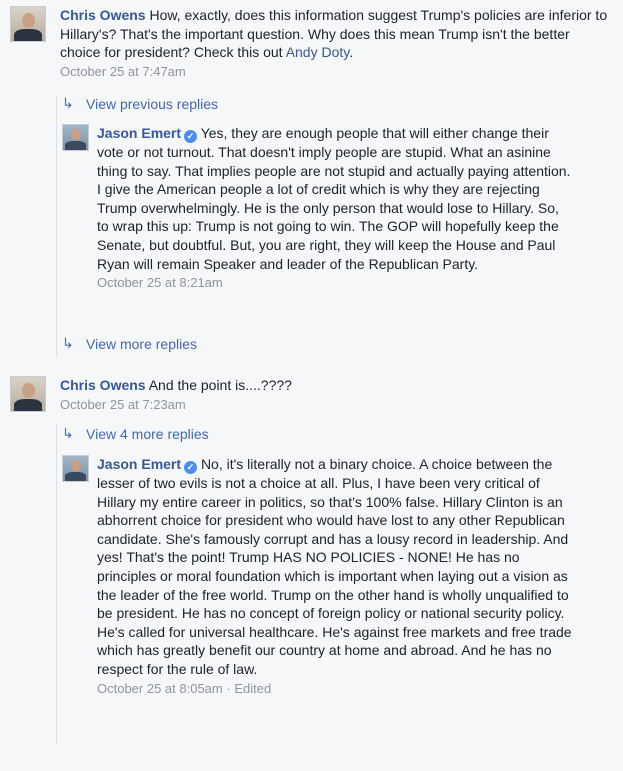 The image size is (623, 771). Describe the element at coordinates (252, 688) in the screenshot. I see `edited-label: Edited` at that location.